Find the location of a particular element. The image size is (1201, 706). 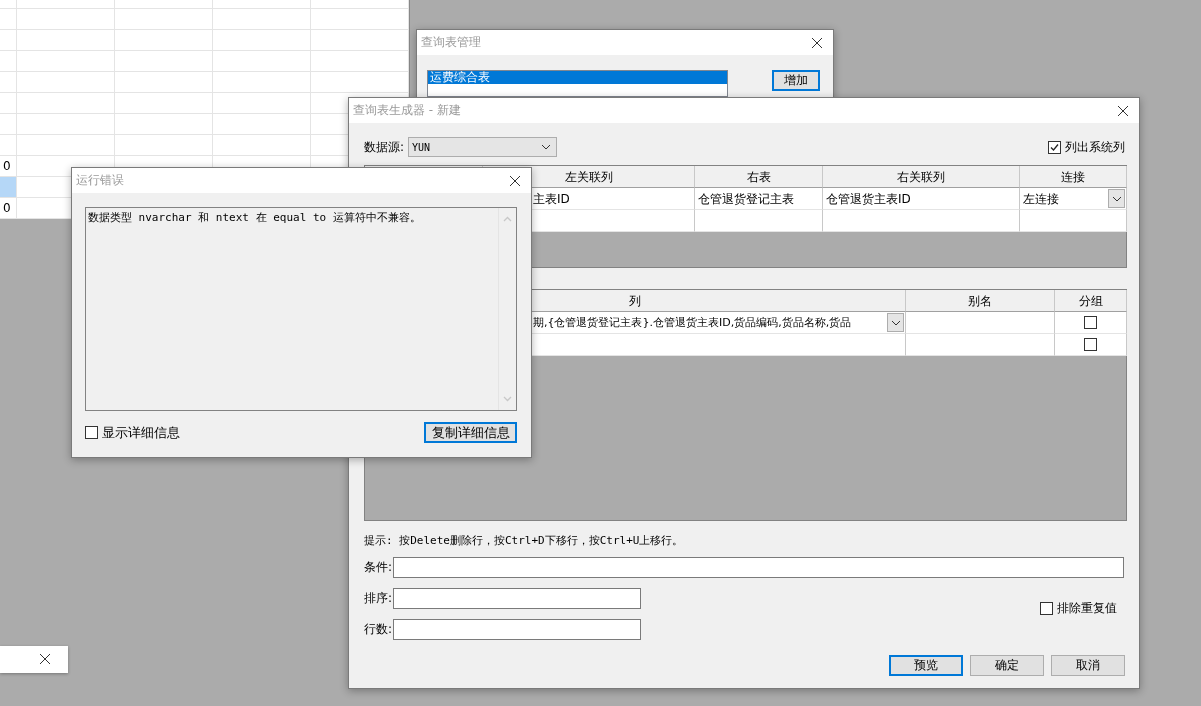

copy-button: 复制详细信息 is located at coordinates (470, 432).